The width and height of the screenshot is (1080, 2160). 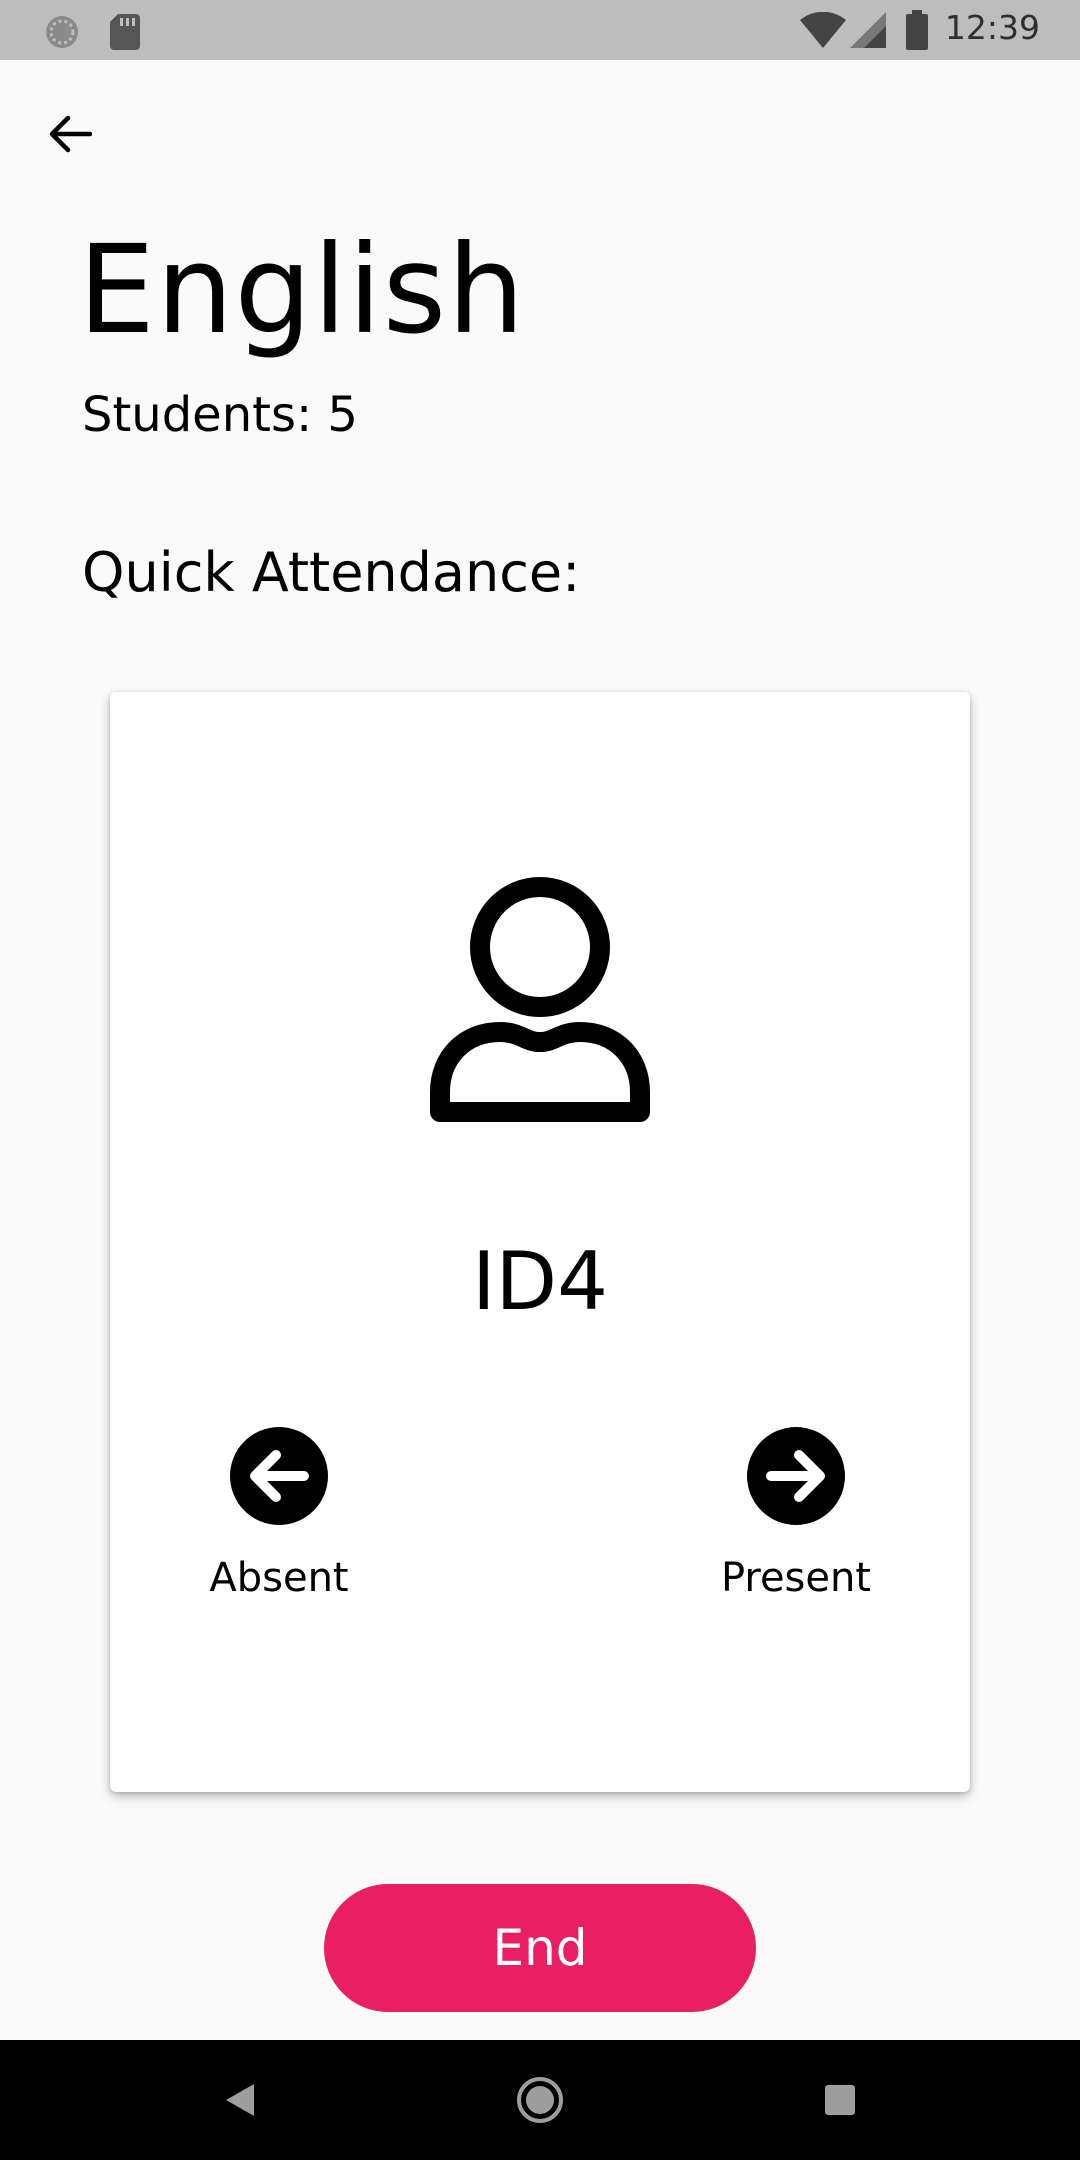 I want to click on signal-icon, so click(x=868, y=30).